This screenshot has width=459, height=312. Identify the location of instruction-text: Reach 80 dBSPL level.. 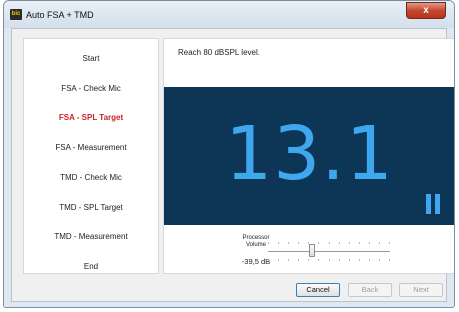
(219, 52).